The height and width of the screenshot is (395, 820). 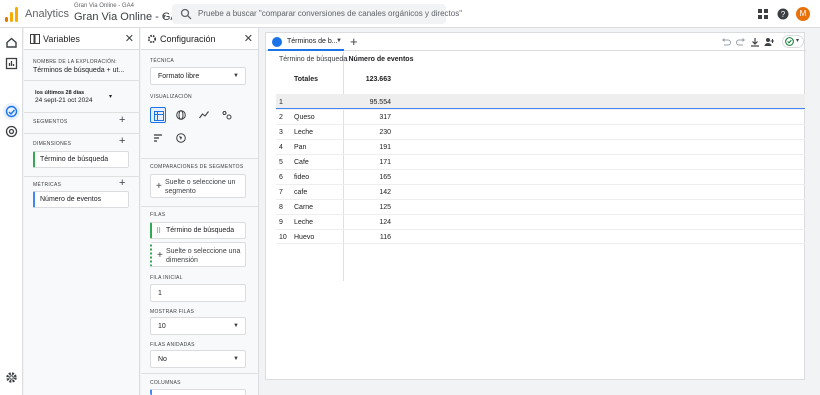 What do you see at coordinates (198, 293) in the screenshot?
I see `start-row-input: 1` at bounding box center [198, 293].